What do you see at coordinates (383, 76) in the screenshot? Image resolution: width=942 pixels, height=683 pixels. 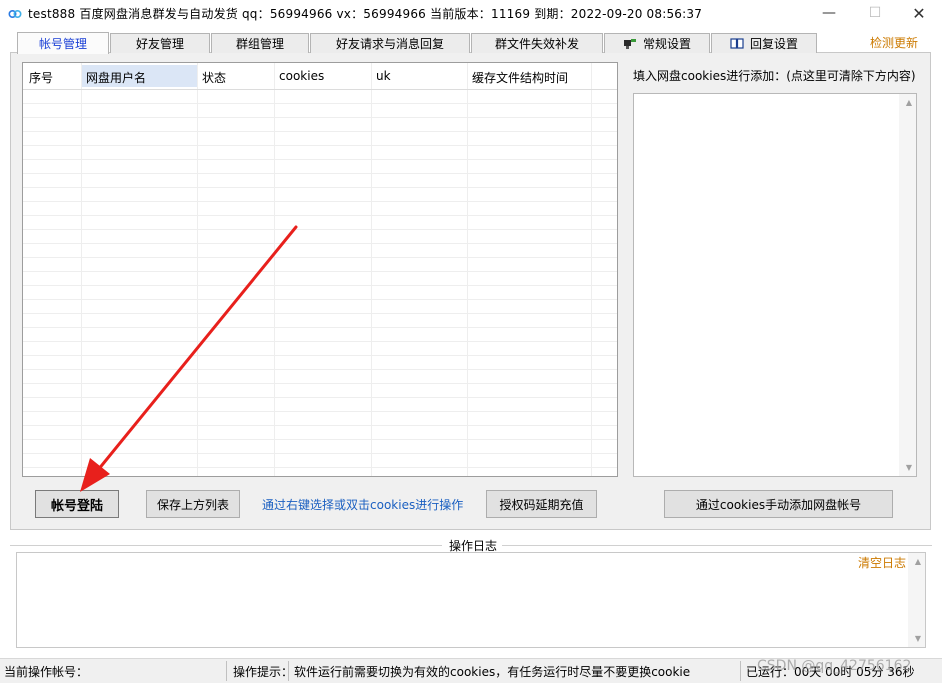 I see `column-header-uk: uk` at bounding box center [383, 76].